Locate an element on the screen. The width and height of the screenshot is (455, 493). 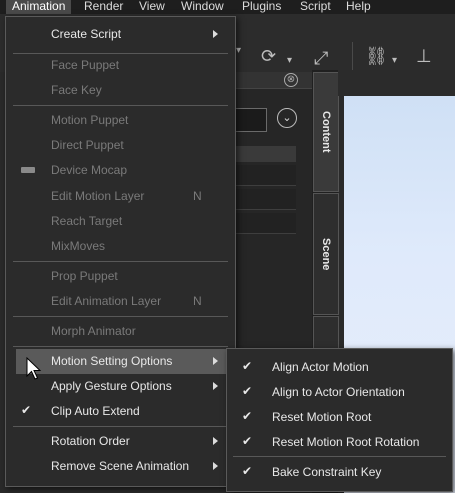
submenu-item-align-to-actor-orientation: ✔ Align to Actor Orientation is located at coordinates (339, 392).